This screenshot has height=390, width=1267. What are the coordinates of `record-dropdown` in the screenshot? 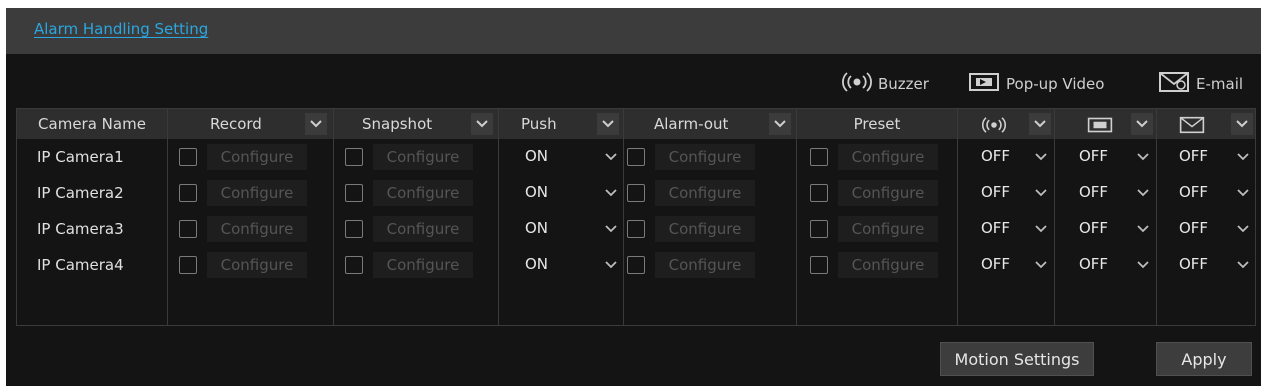 It's located at (316, 124).